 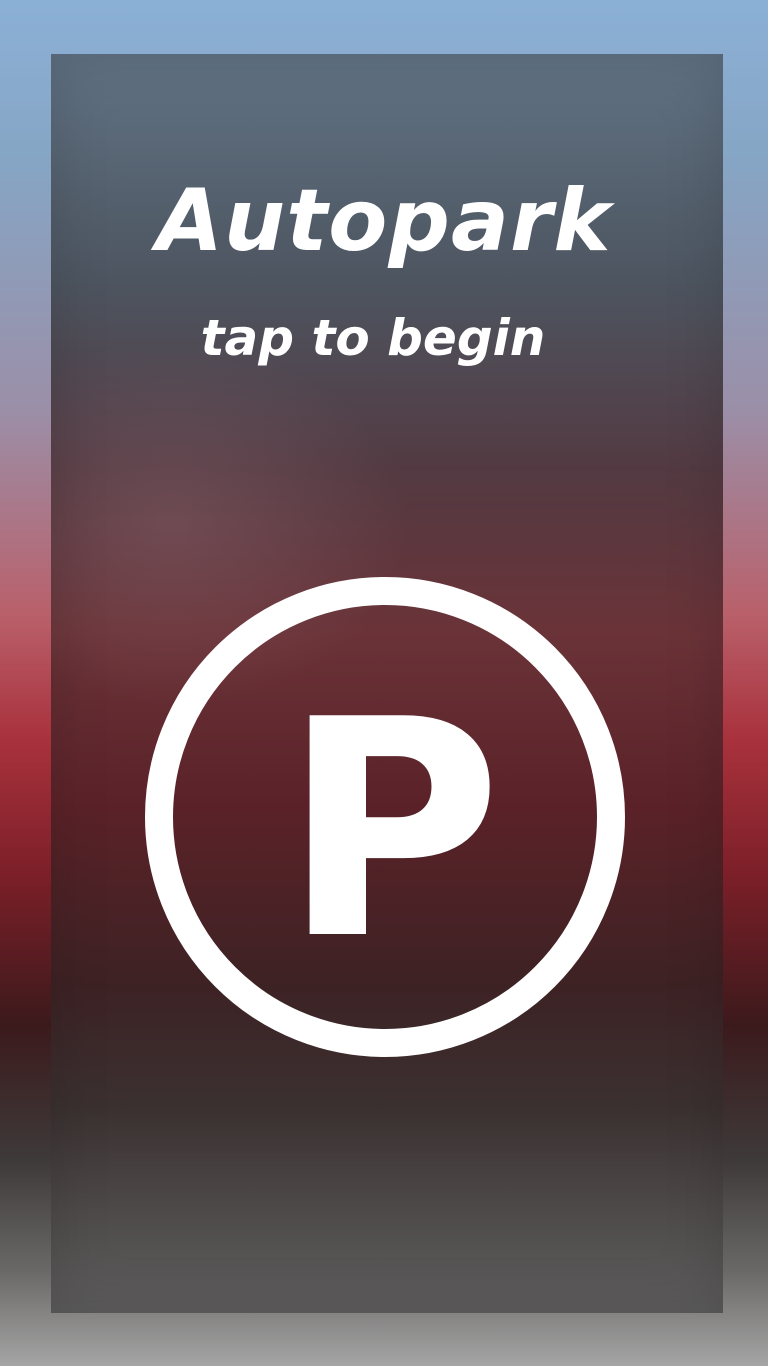 What do you see at coordinates (392, 830) in the screenshot?
I see `parking-letter: P` at bounding box center [392, 830].